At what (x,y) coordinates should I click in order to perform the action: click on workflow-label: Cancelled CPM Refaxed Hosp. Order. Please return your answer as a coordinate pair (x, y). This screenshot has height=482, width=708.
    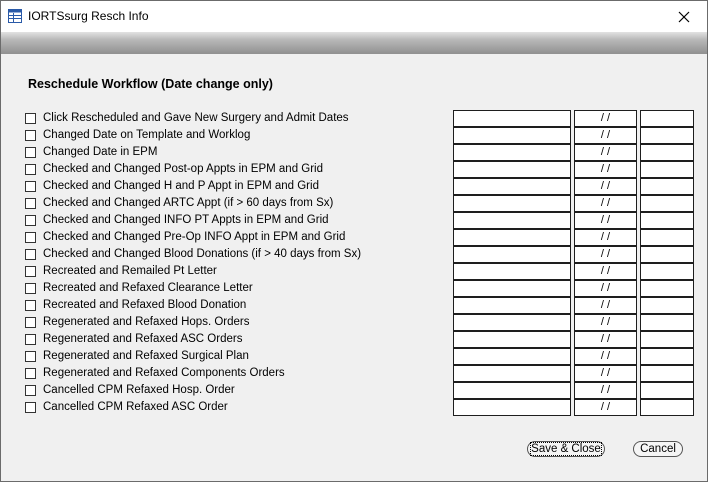
    Looking at the image, I should click on (139, 390).